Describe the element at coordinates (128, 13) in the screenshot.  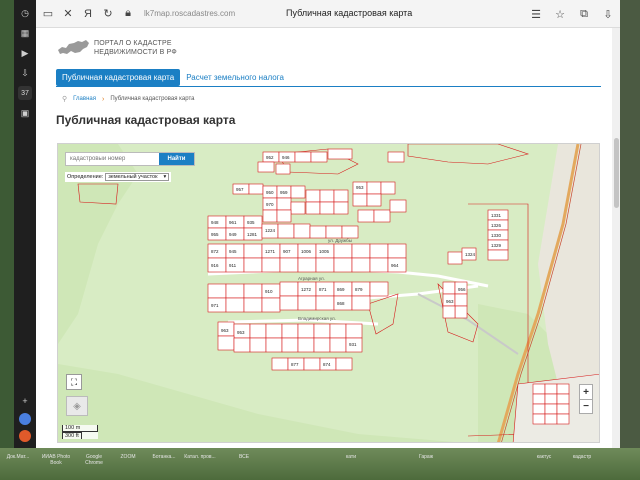
I see `lock-icon: 🔒︎` at that location.